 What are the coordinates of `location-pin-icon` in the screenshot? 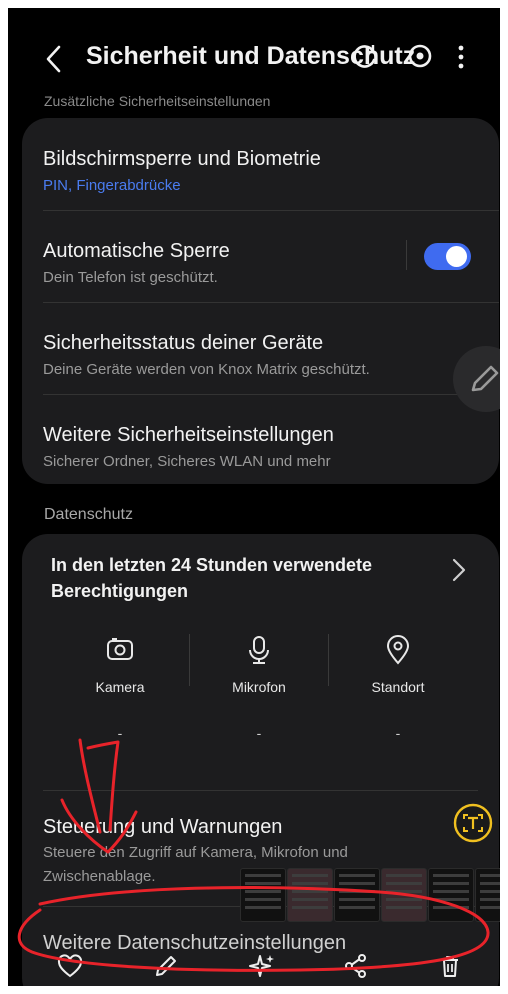 It's located at (398, 650).